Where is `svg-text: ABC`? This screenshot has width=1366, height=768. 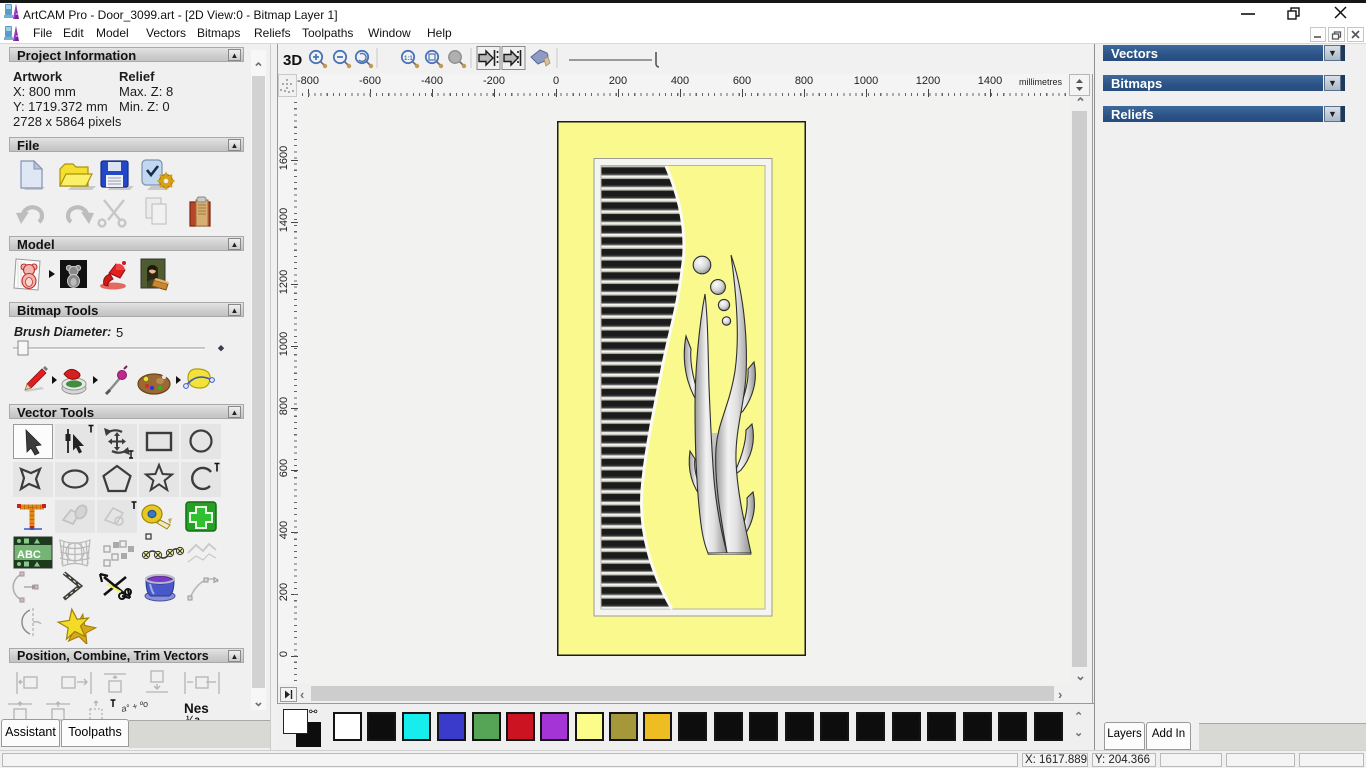 svg-text: ABC is located at coordinates (29, 555).